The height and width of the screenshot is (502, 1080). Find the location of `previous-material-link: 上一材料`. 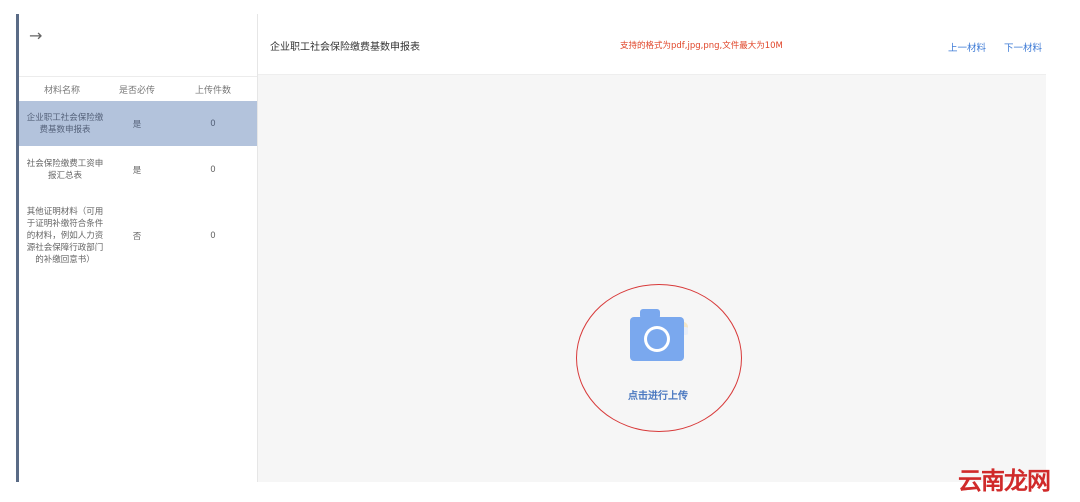

previous-material-link: 上一材料 is located at coordinates (967, 47).